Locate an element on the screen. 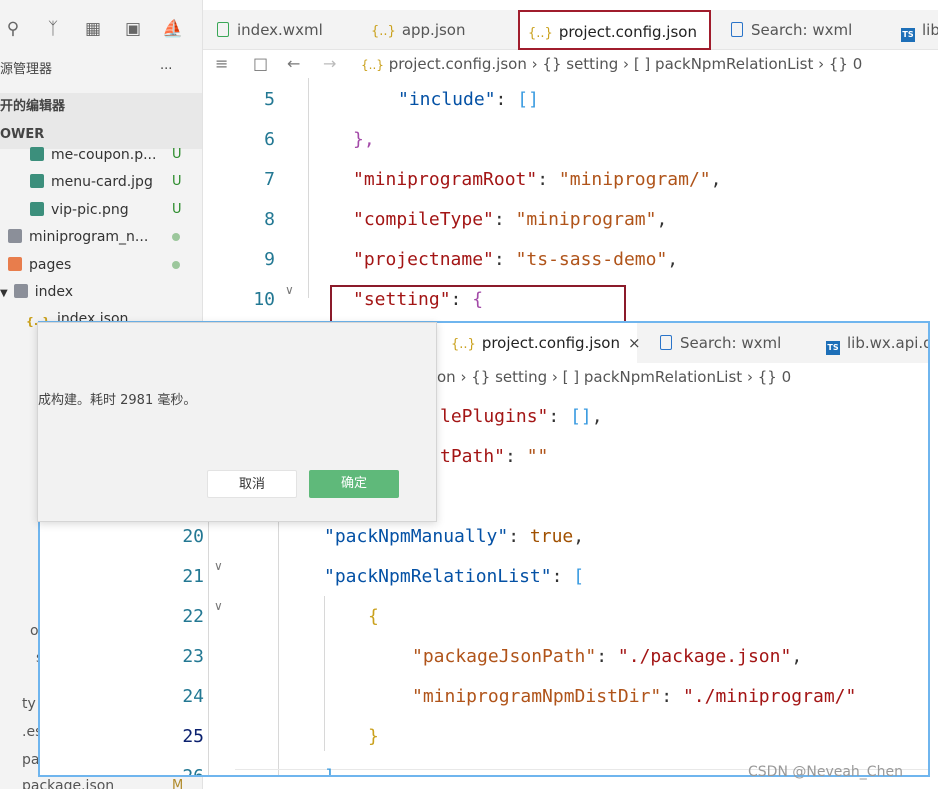 Image resolution: width=938 pixels, height=789 pixels. list-icon: ≡ is located at coordinates (221, 64).